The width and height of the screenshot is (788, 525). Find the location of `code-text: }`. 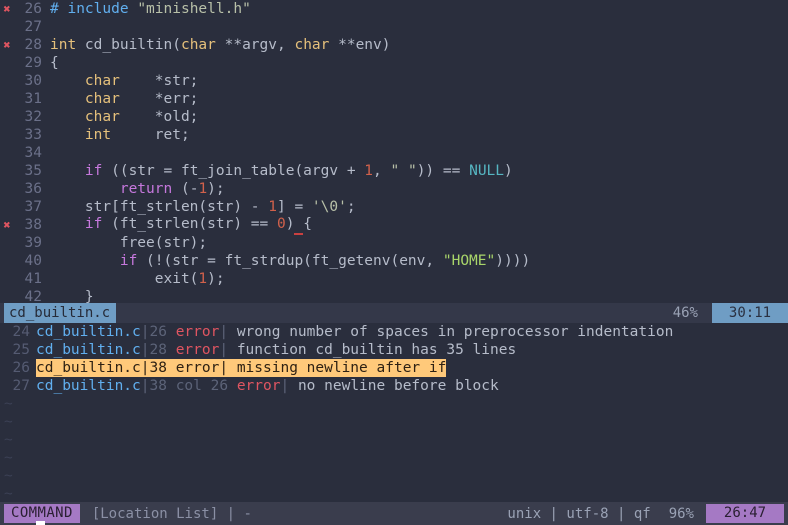

code-text: } is located at coordinates (72, 295).